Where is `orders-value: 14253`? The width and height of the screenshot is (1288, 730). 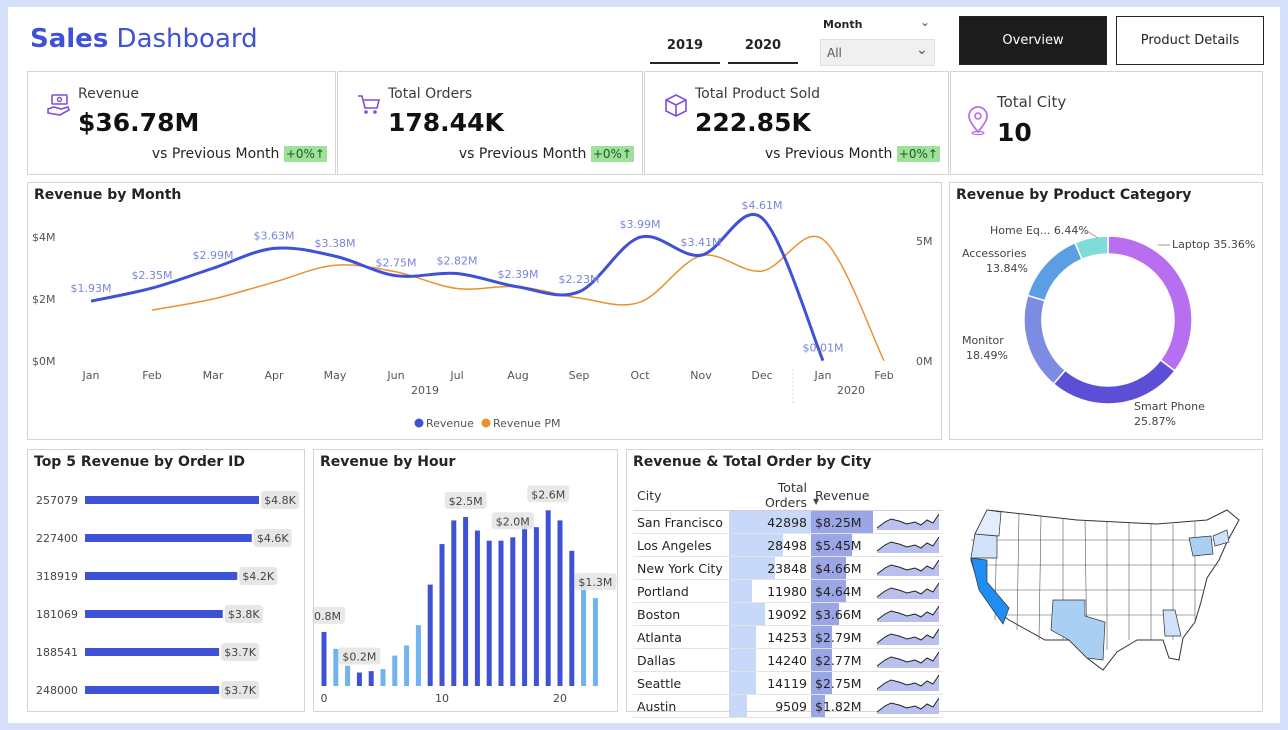
orders-value: 14253 is located at coordinates (787, 637).